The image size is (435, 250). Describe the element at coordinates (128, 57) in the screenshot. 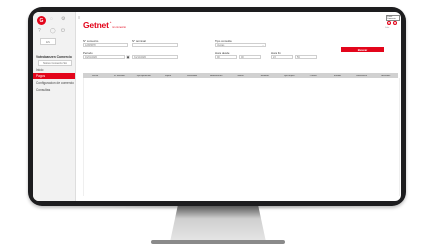

I see `calendar-icon: ▦` at that location.